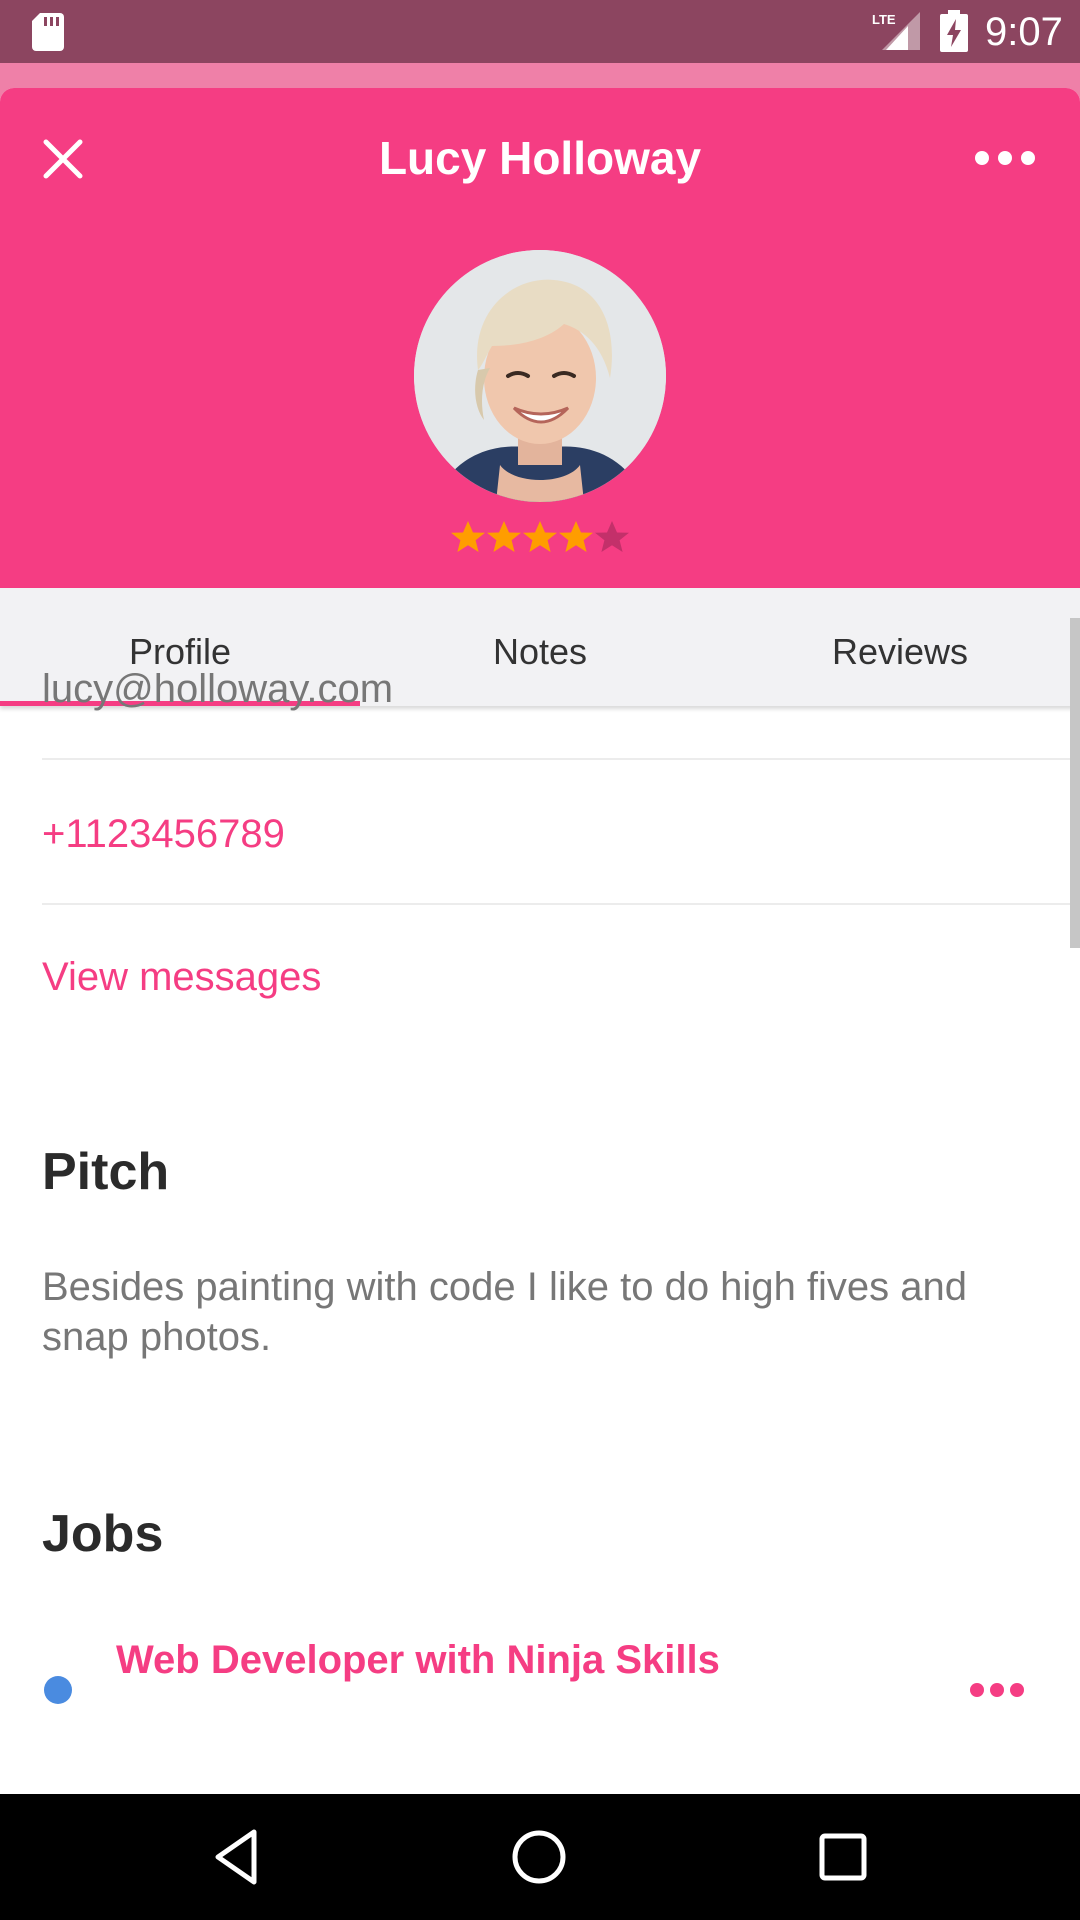 The height and width of the screenshot is (1920, 1080). What do you see at coordinates (181, 977) in the screenshot?
I see `view-messages-link: View messages` at bounding box center [181, 977].